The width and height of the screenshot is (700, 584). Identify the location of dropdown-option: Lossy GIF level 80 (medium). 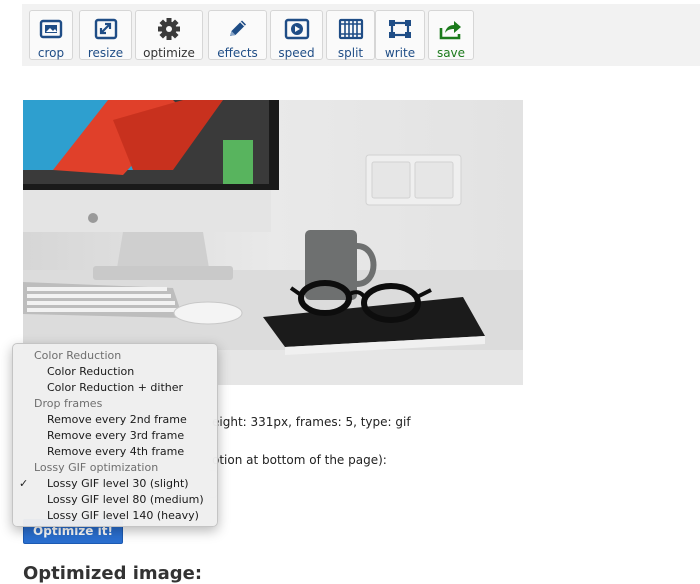
(115, 500).